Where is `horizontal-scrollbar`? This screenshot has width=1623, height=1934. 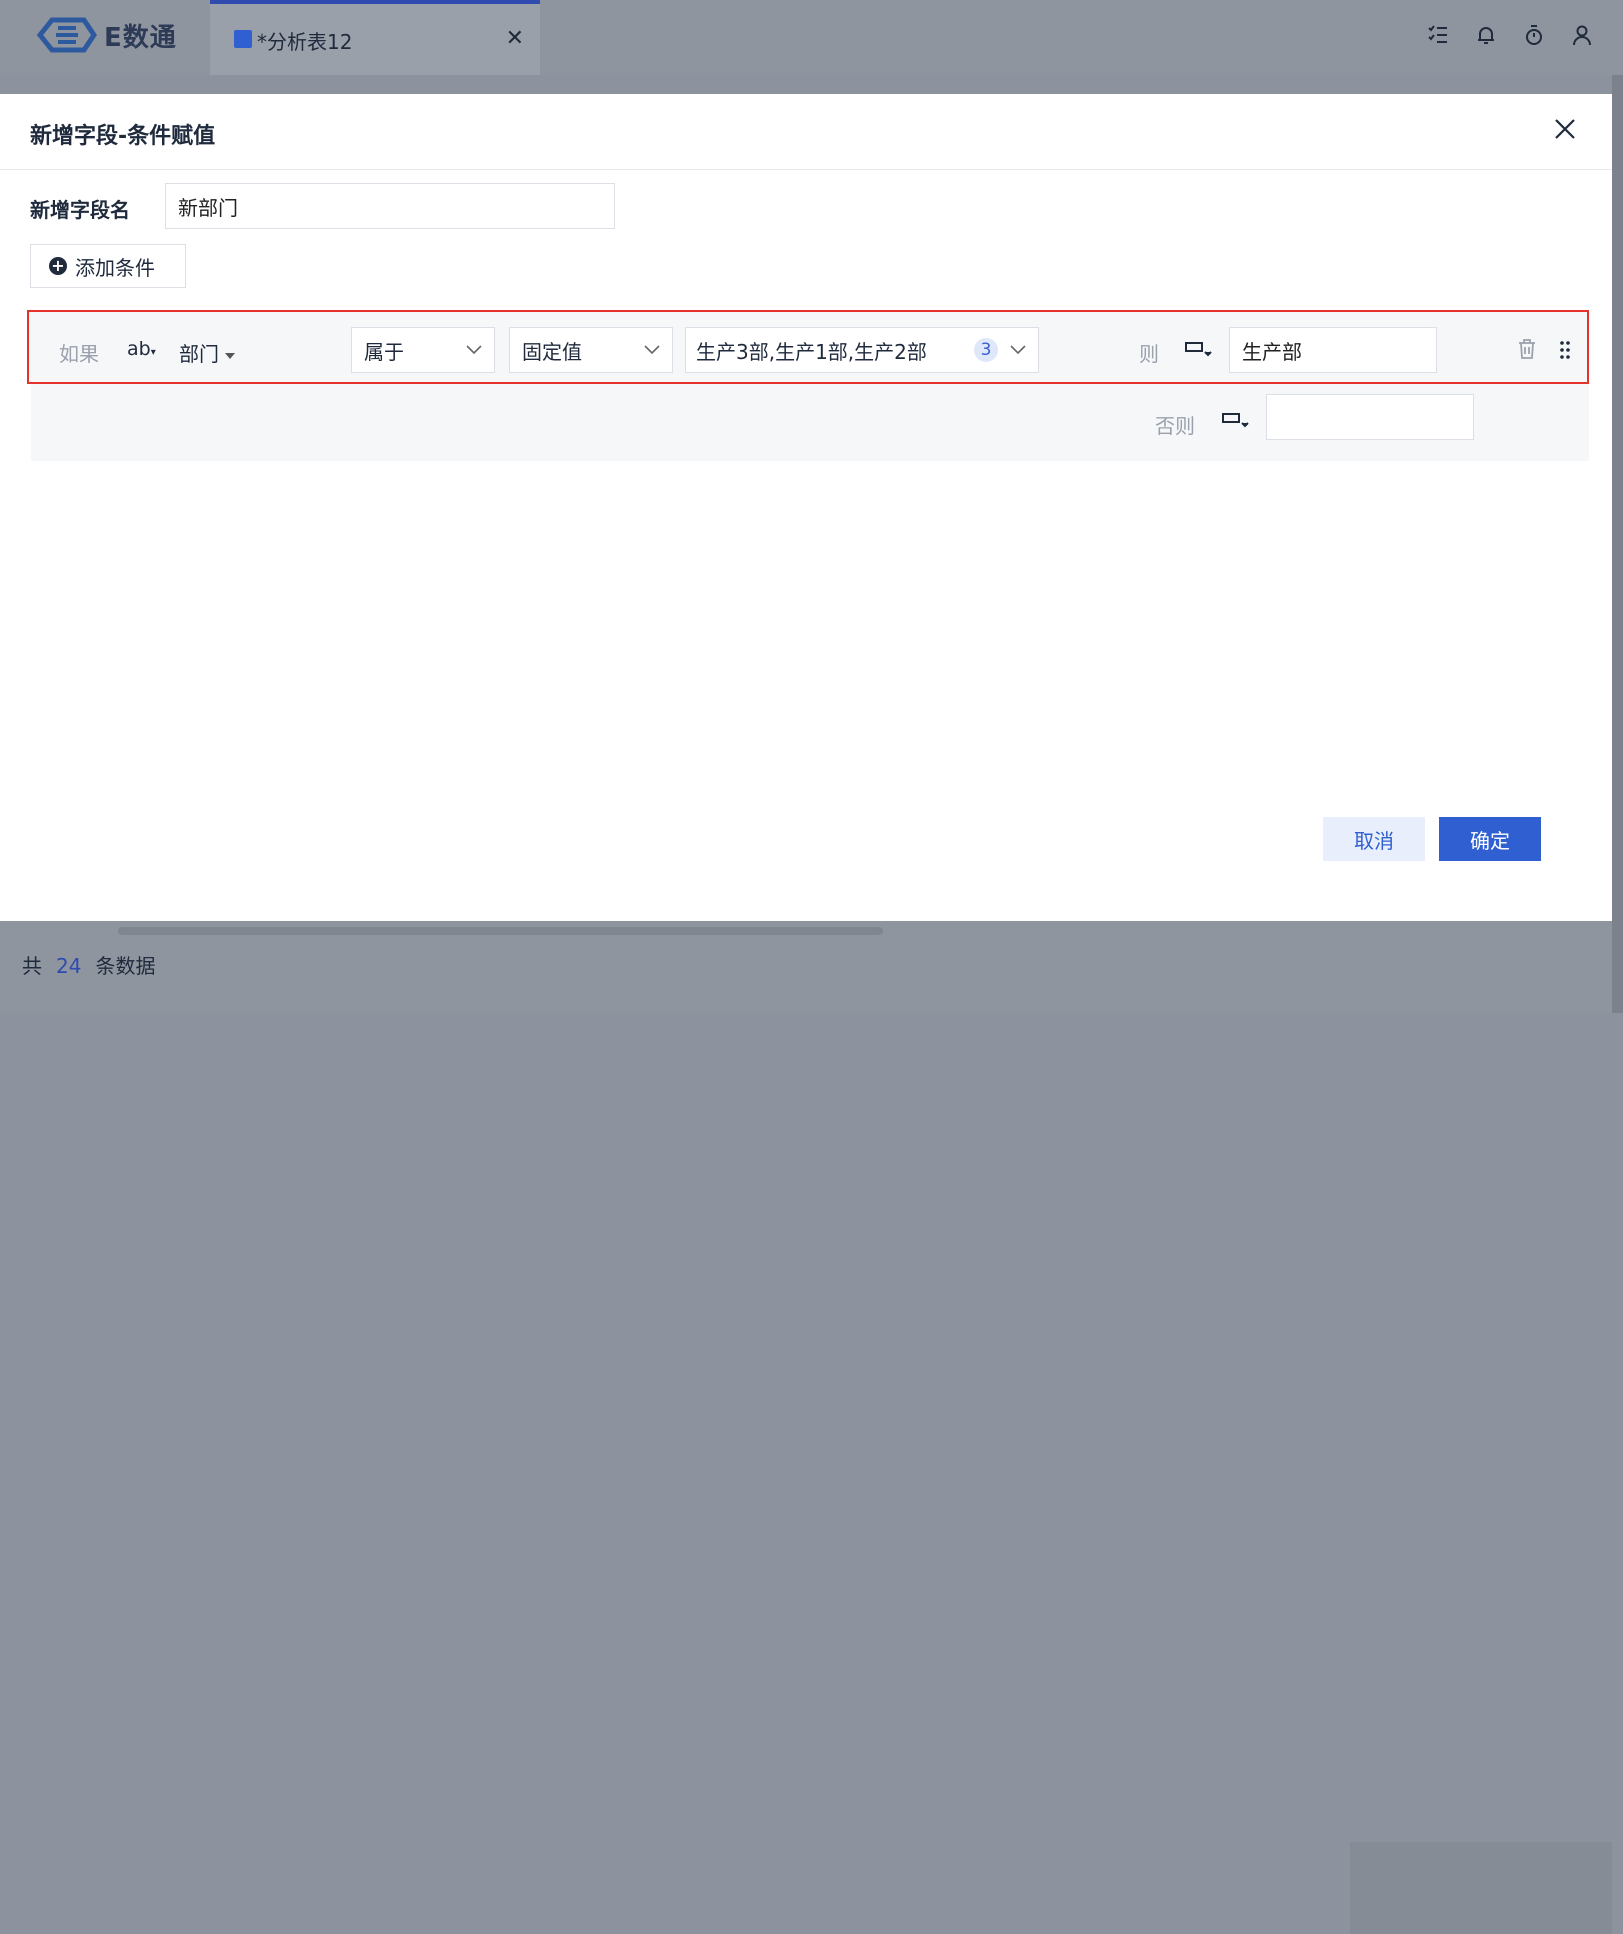 horizontal-scrollbar is located at coordinates (500, 931).